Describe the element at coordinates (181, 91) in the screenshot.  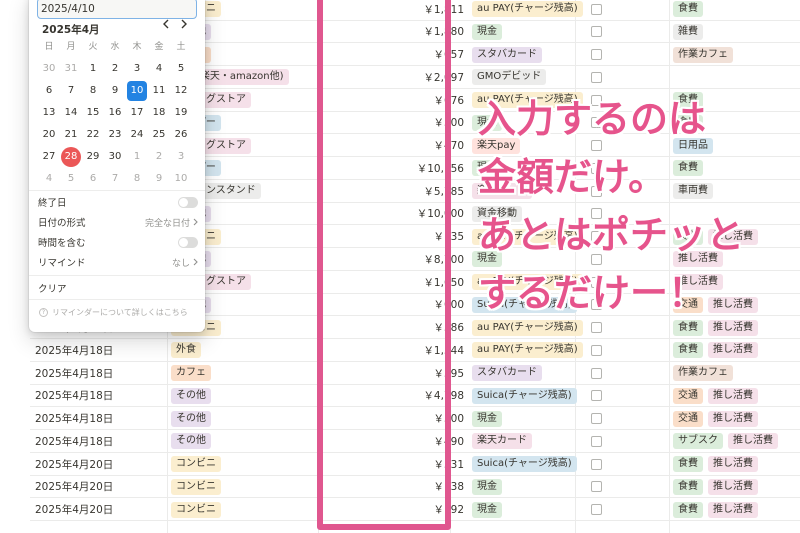
I see `calendar-day: 12` at that location.